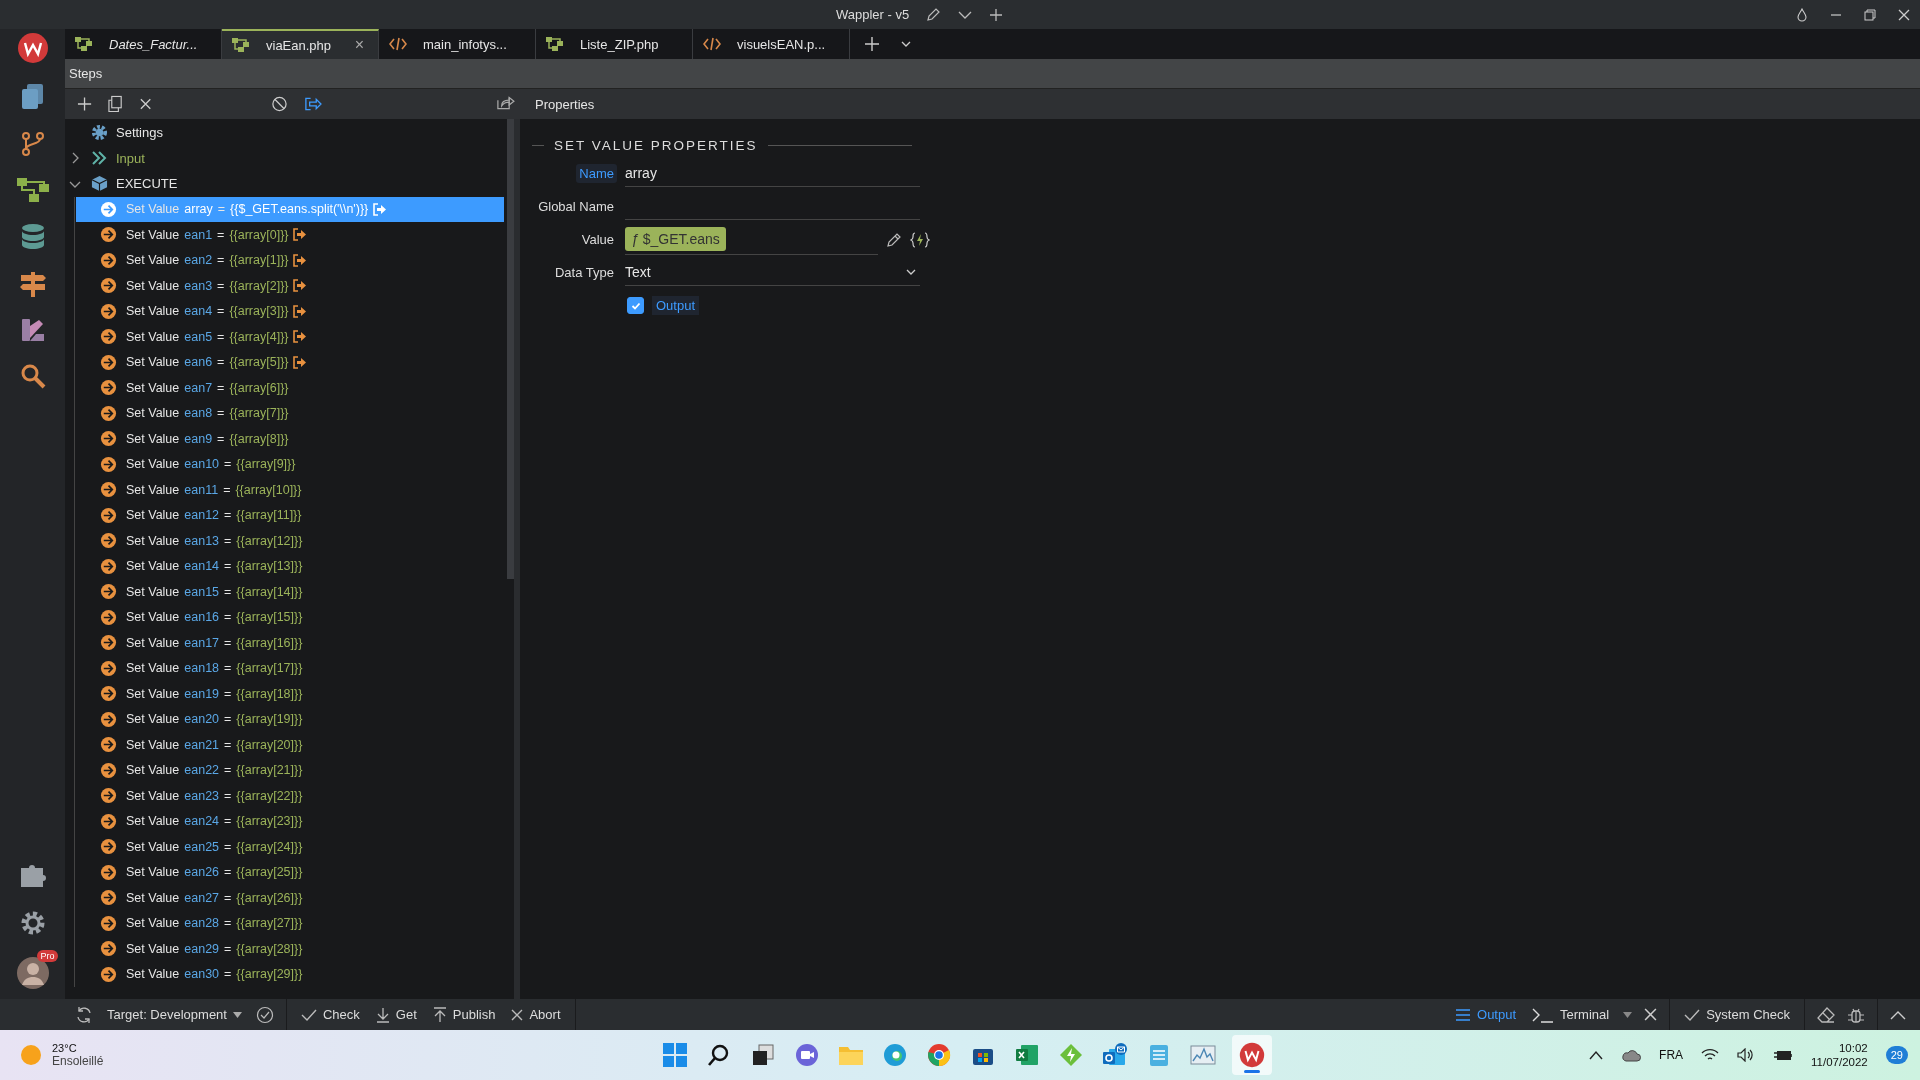 The height and width of the screenshot is (1080, 1920). Describe the element at coordinates (139, 133) in the screenshot. I see `tree-item: Settings` at that location.